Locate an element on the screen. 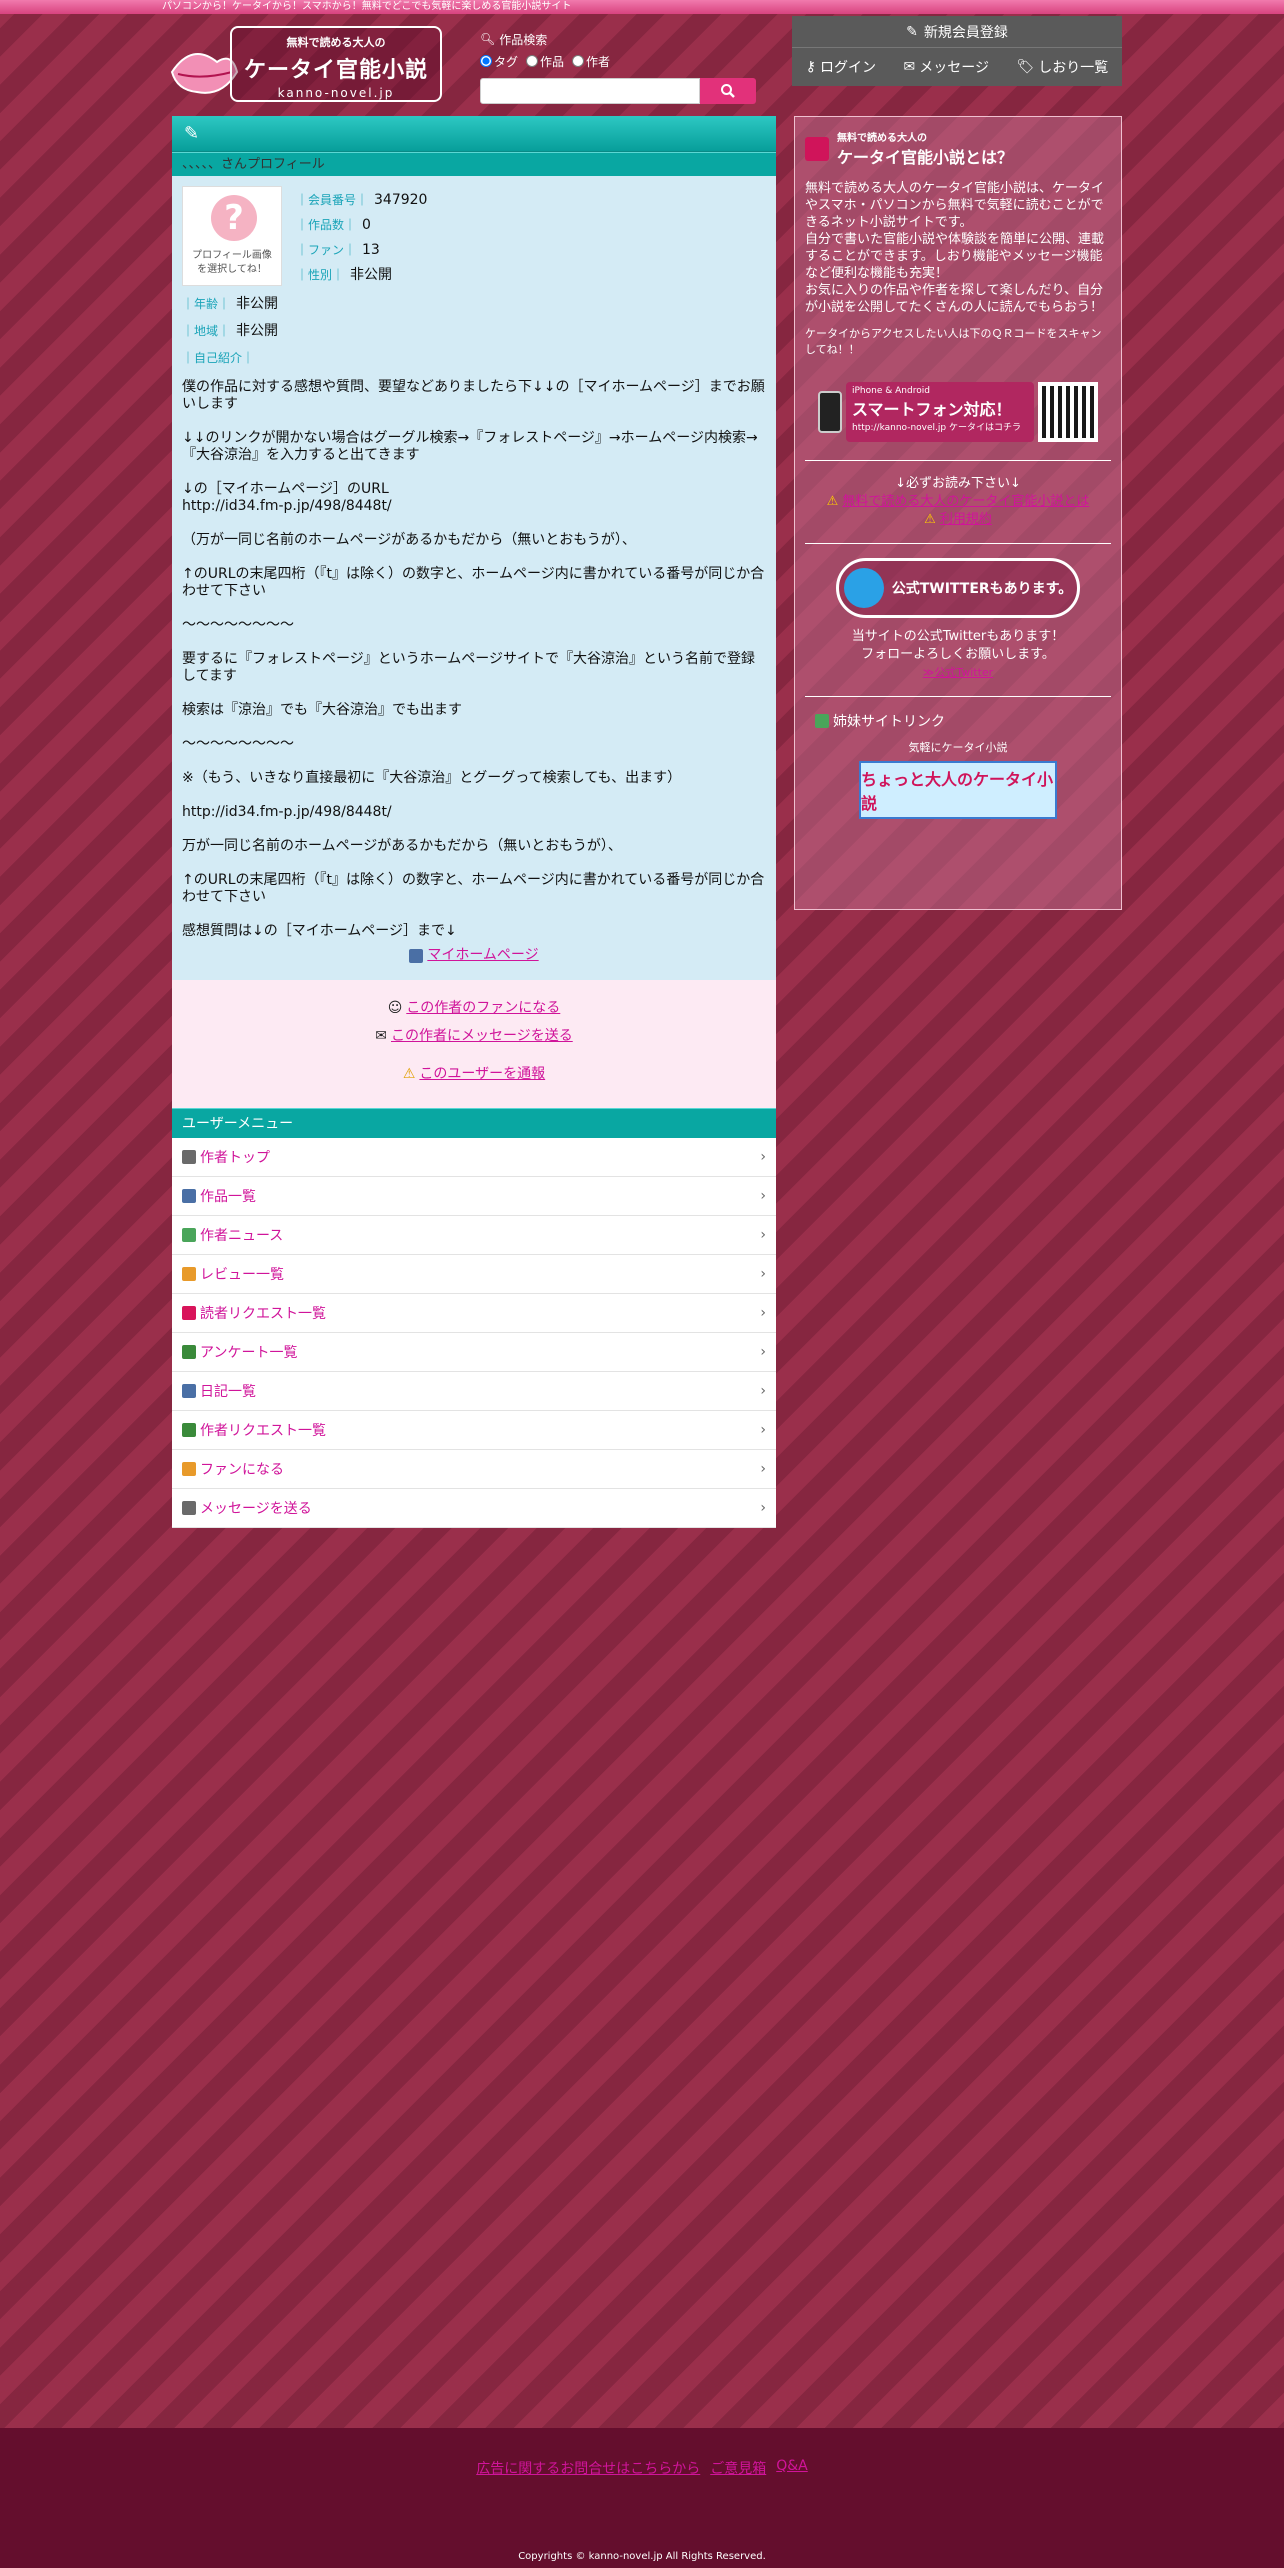 The height and width of the screenshot is (2568, 1284). member-panel: ✎ 新規会員登録 ⚷ ログイン ✉ メッセージ 🏷︎ しおり一覧 is located at coordinates (957, 51).